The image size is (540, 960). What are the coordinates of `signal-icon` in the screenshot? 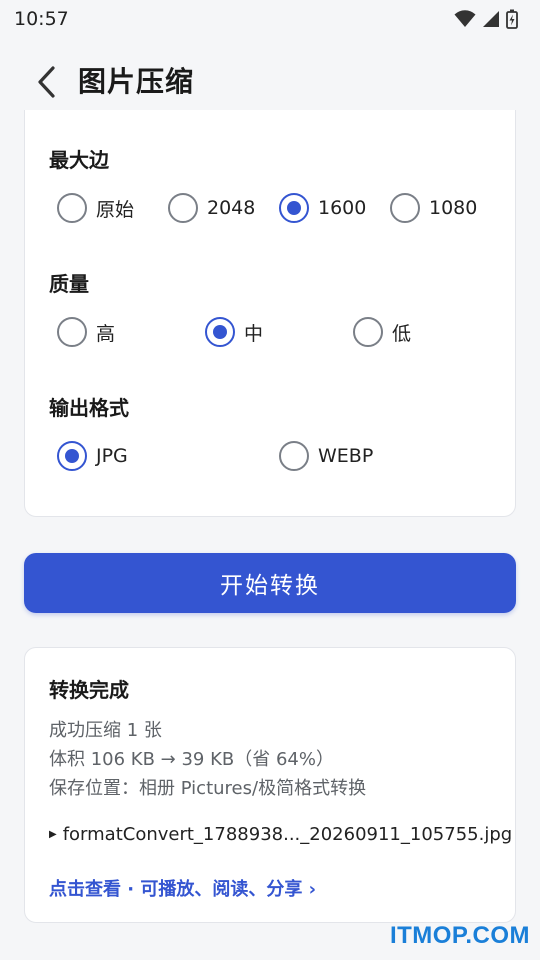 It's located at (491, 19).